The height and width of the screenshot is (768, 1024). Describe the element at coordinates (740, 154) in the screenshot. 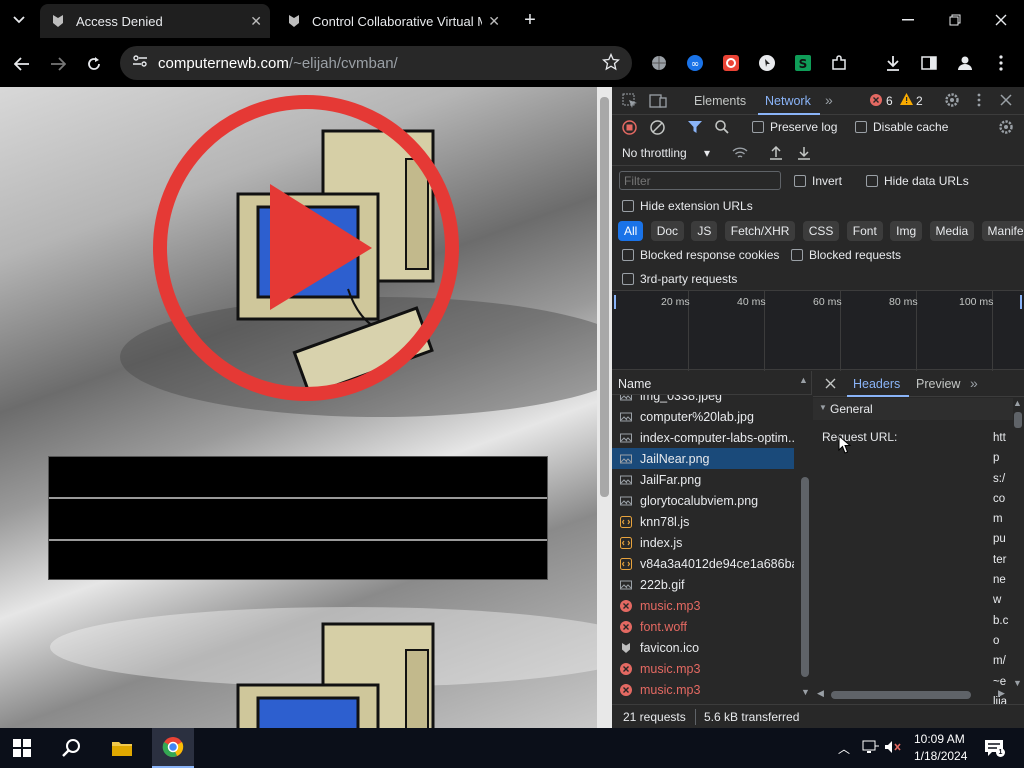

I see `network-conditions-icon` at that location.